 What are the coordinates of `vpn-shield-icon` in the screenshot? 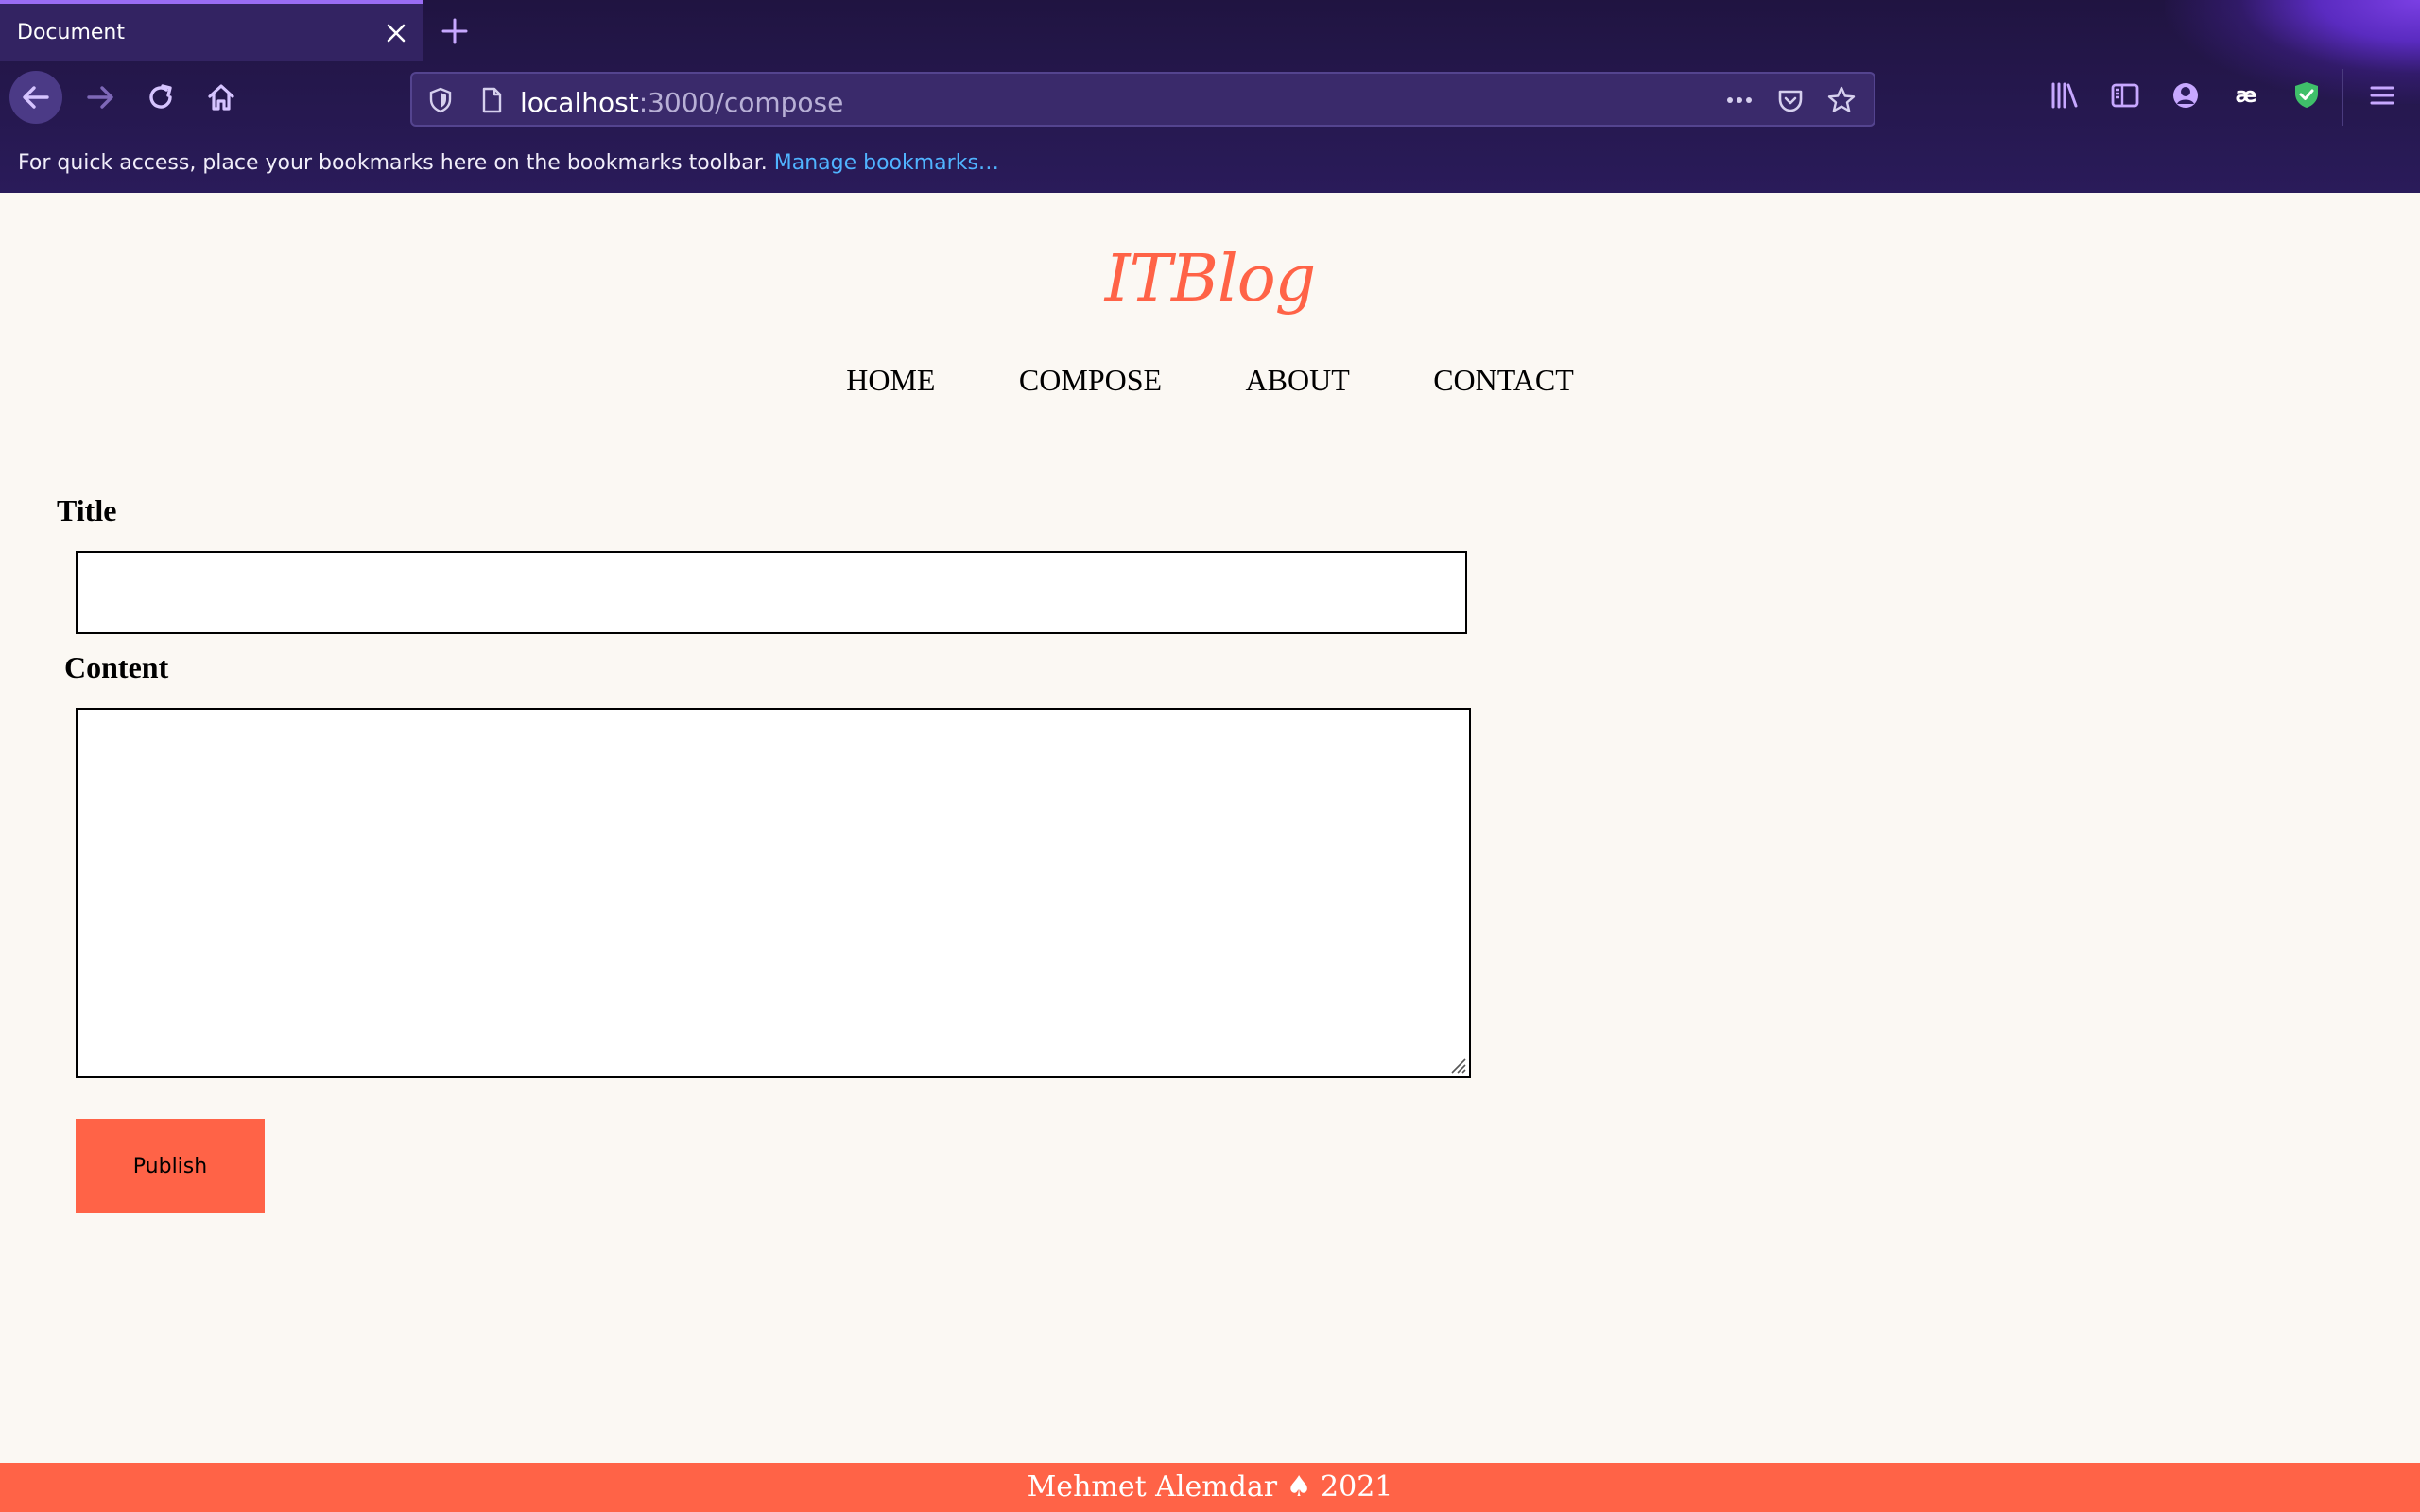 It's located at (2307, 97).